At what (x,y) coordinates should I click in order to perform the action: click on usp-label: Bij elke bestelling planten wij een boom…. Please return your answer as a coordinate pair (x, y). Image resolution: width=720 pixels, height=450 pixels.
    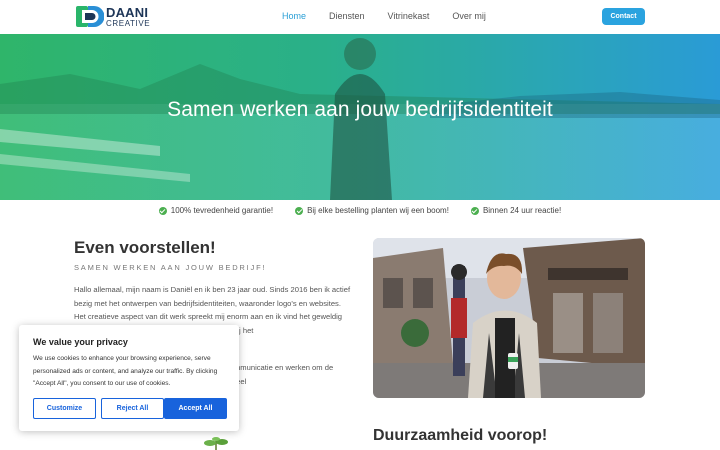
    Looking at the image, I should click on (378, 210).